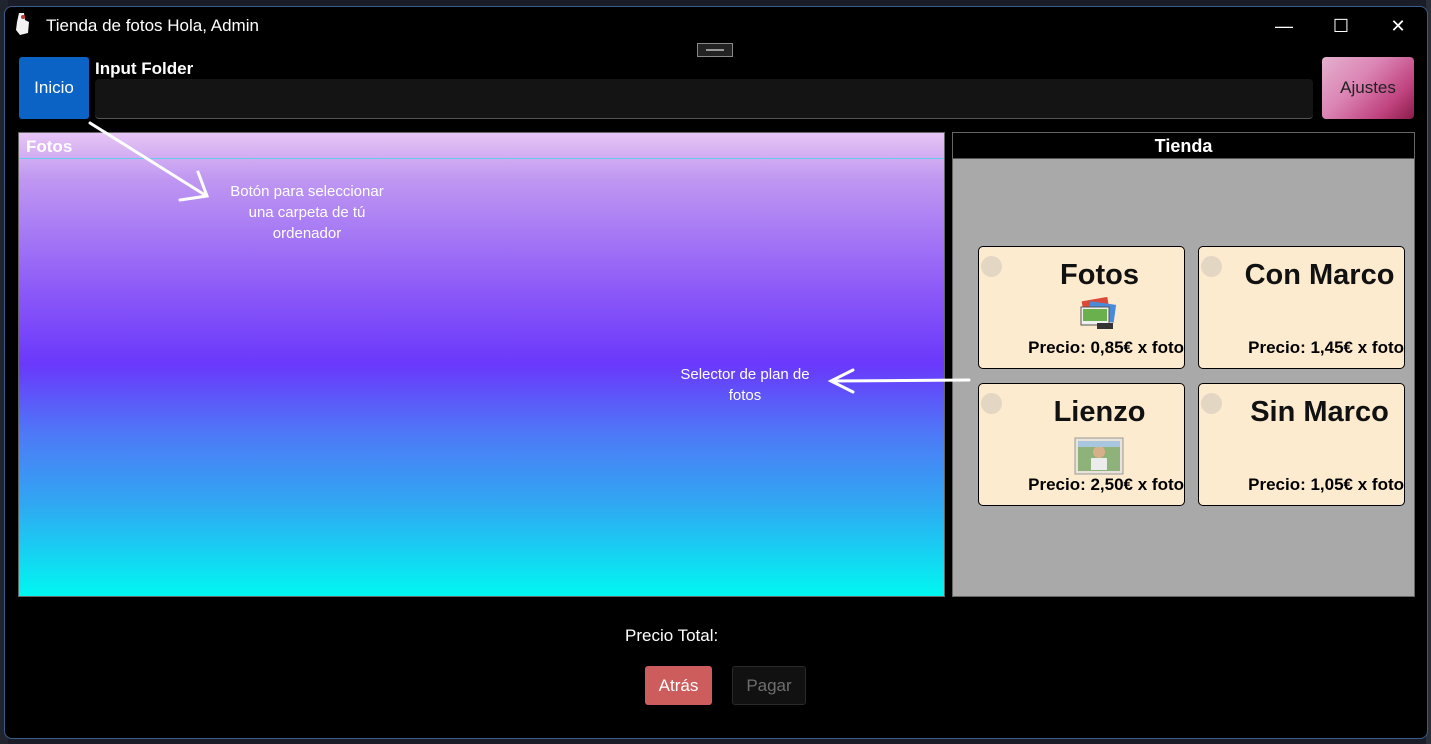 Image resolution: width=1431 pixels, height=744 pixels. What do you see at coordinates (1099, 275) in the screenshot?
I see `plan-name: Fotos` at bounding box center [1099, 275].